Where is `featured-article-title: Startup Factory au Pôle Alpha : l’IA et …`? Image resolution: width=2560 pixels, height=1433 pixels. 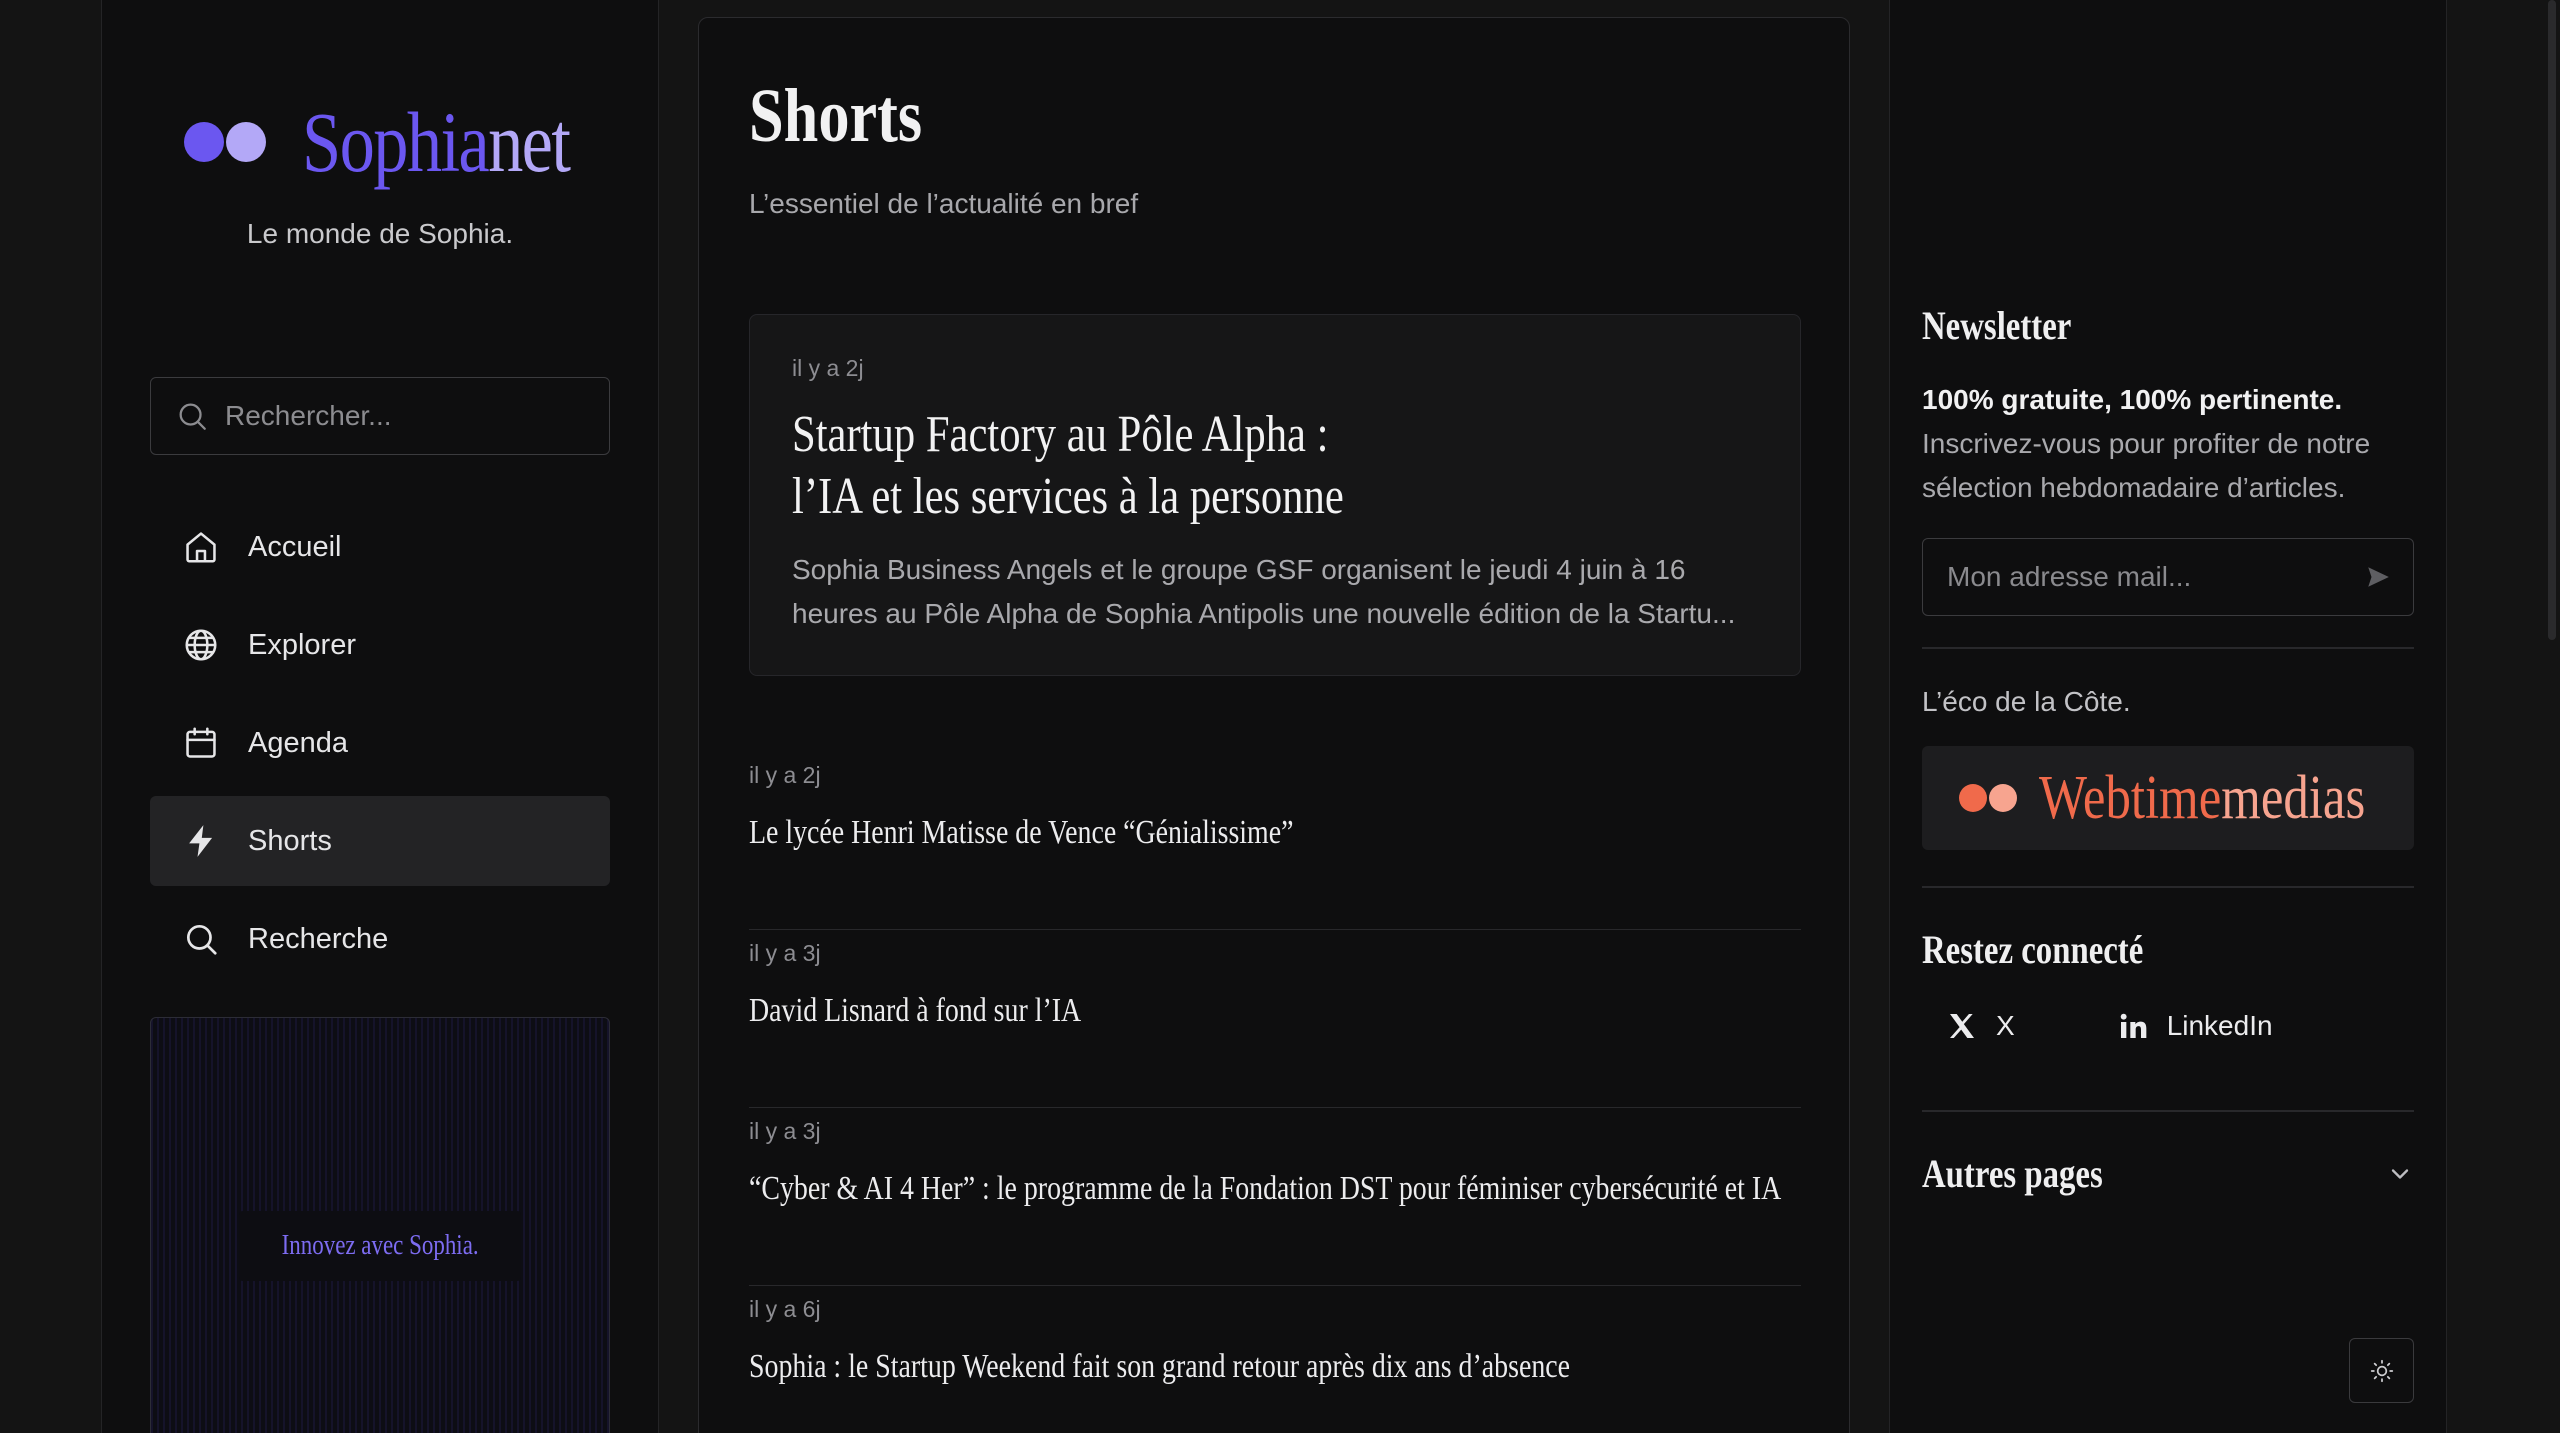
featured-article-title: Startup Factory au Pôle Alpha : l’IA et … is located at coordinates (1276, 466).